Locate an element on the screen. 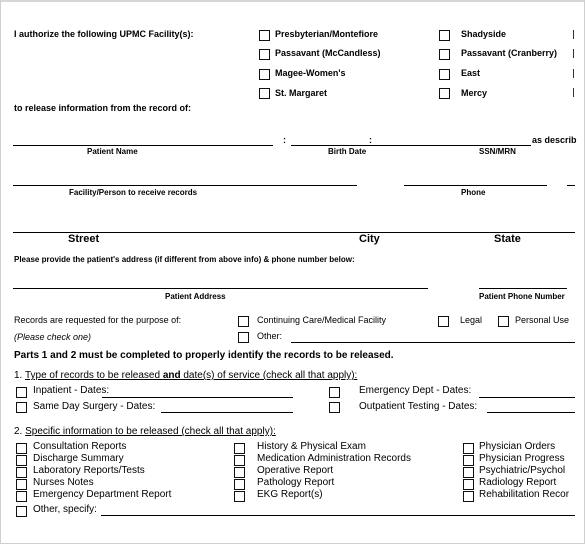  checkbox-discharge-summary is located at coordinates (21, 460).